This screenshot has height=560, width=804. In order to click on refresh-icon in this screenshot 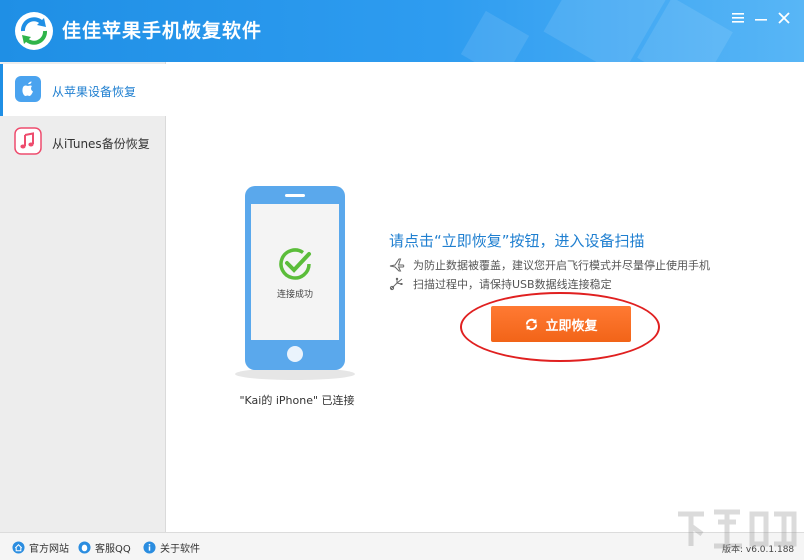, I will do `click(532, 324)`.